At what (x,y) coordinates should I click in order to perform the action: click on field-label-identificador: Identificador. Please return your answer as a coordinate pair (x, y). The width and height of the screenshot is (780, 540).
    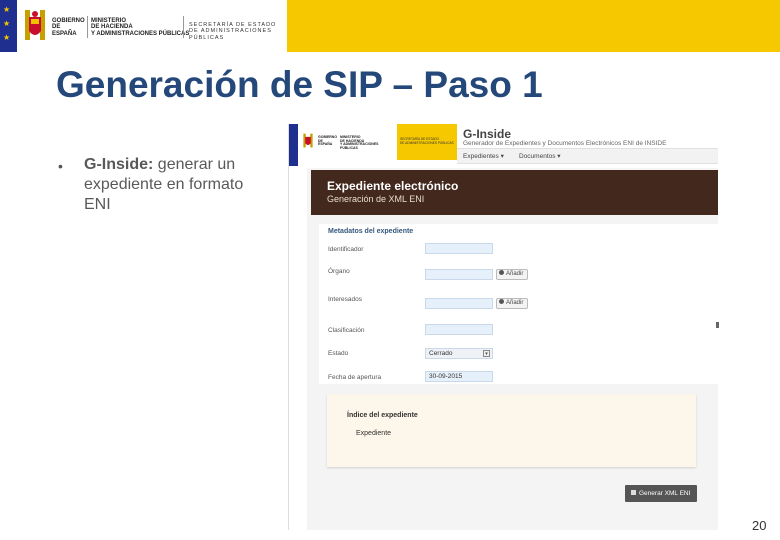
    Looking at the image, I should click on (346, 249).